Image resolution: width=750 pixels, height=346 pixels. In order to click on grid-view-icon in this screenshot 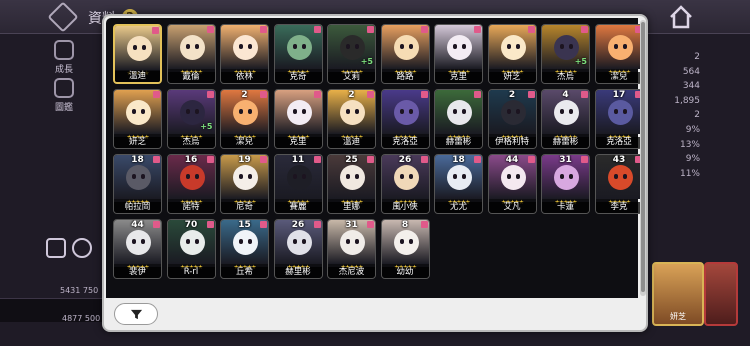, I will do `click(56, 248)`.